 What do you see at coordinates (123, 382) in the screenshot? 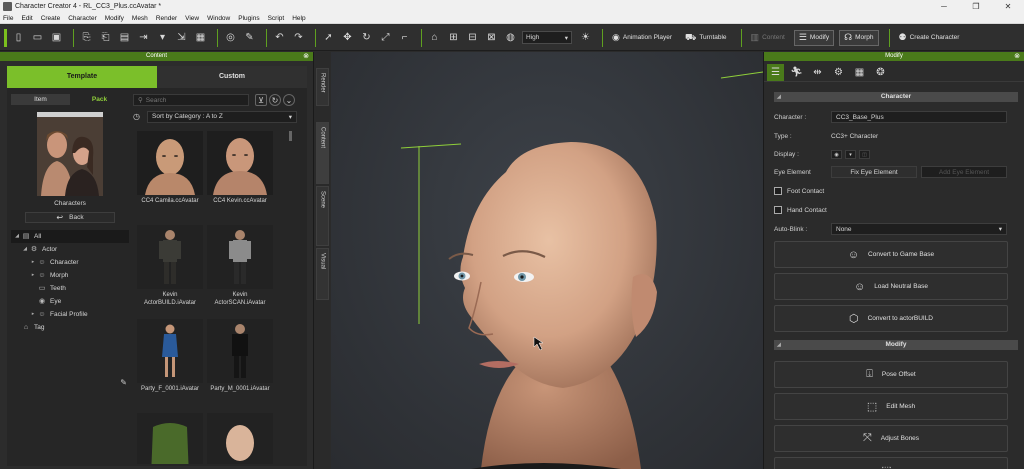
I see `edit-tag-icon: ✎` at bounding box center [123, 382].